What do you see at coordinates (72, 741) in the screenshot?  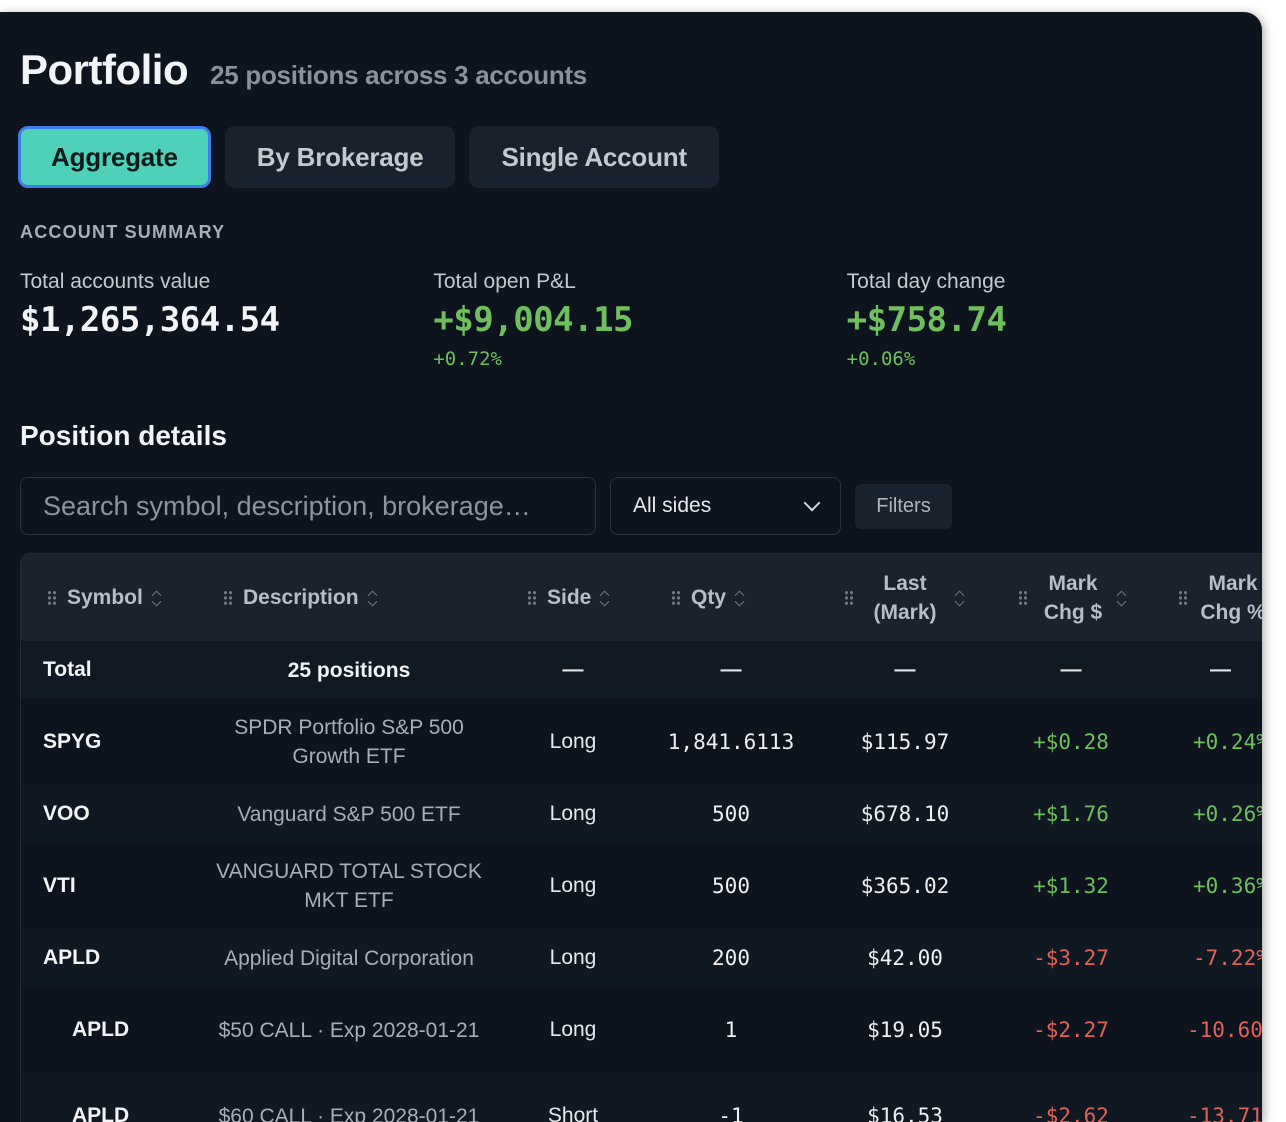 I see `row-symbol: SPYG` at bounding box center [72, 741].